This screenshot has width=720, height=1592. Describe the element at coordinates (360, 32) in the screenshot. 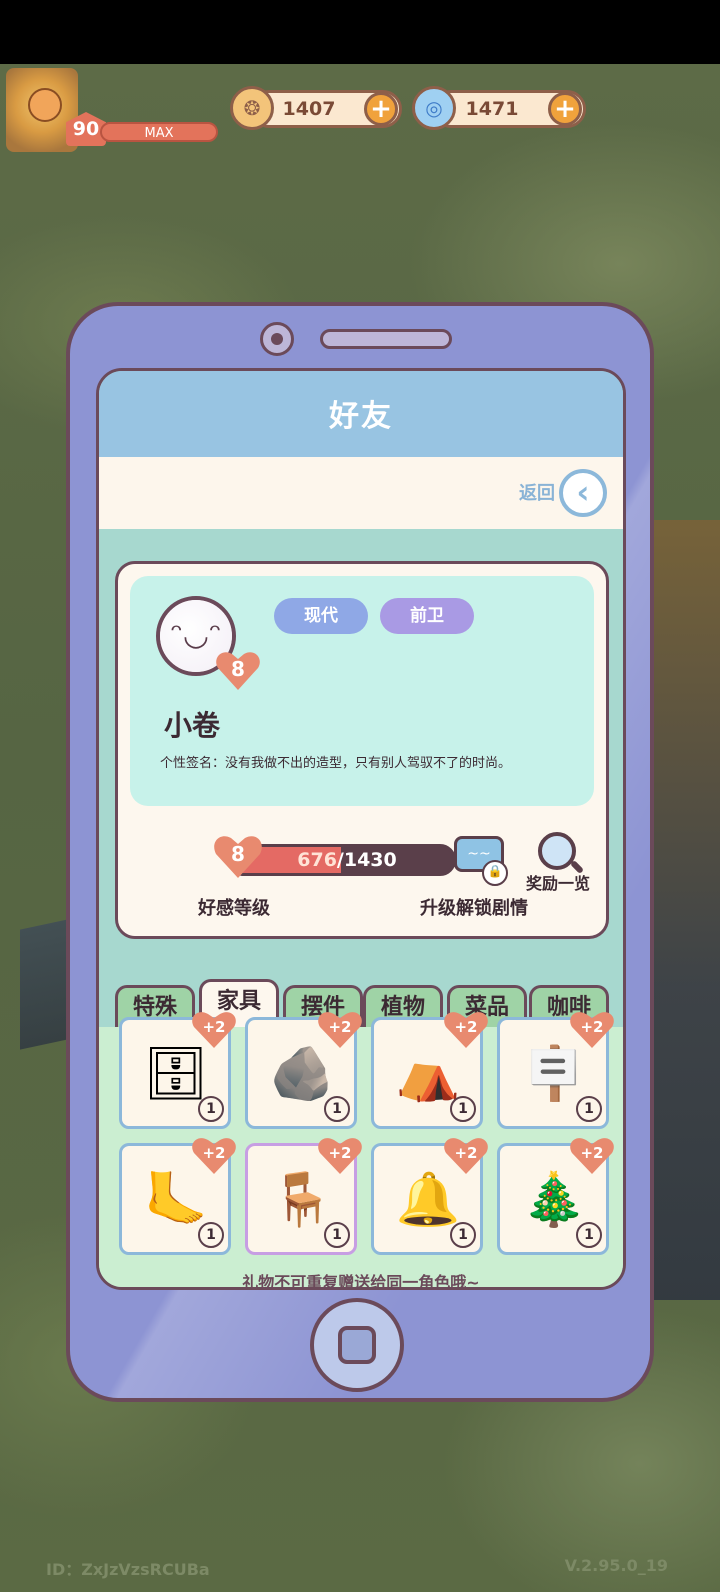

I see `status-bar` at that location.